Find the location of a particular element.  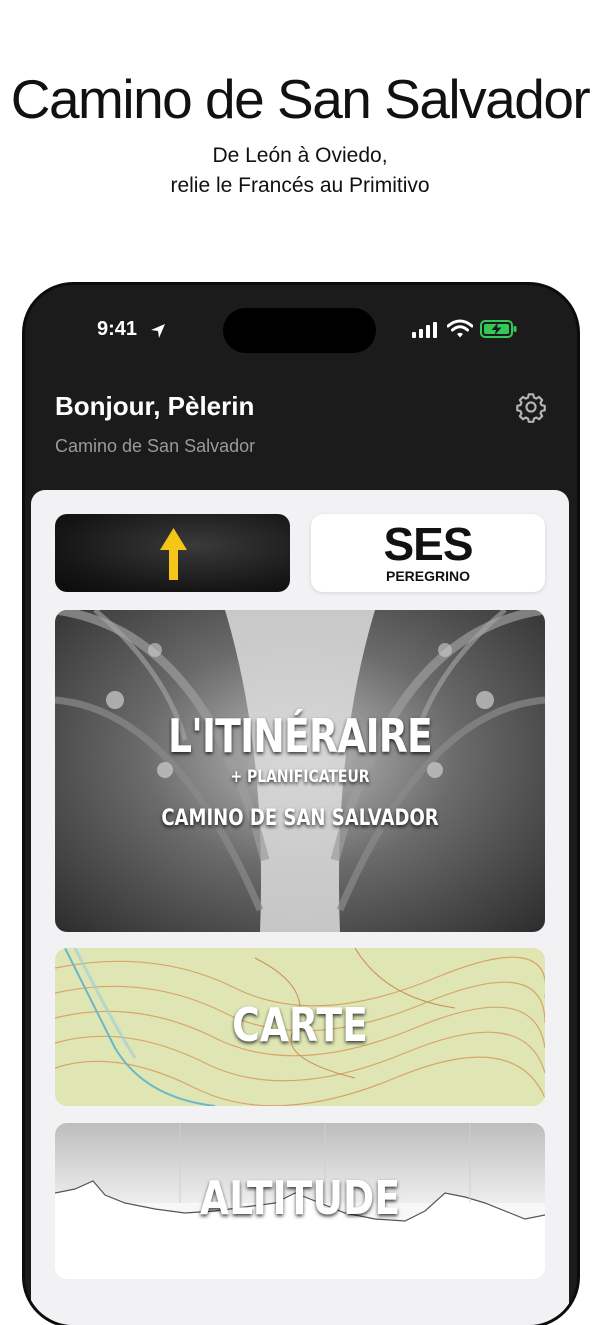

promo-title: Camino de San Salvador is located at coordinates (300, 99).